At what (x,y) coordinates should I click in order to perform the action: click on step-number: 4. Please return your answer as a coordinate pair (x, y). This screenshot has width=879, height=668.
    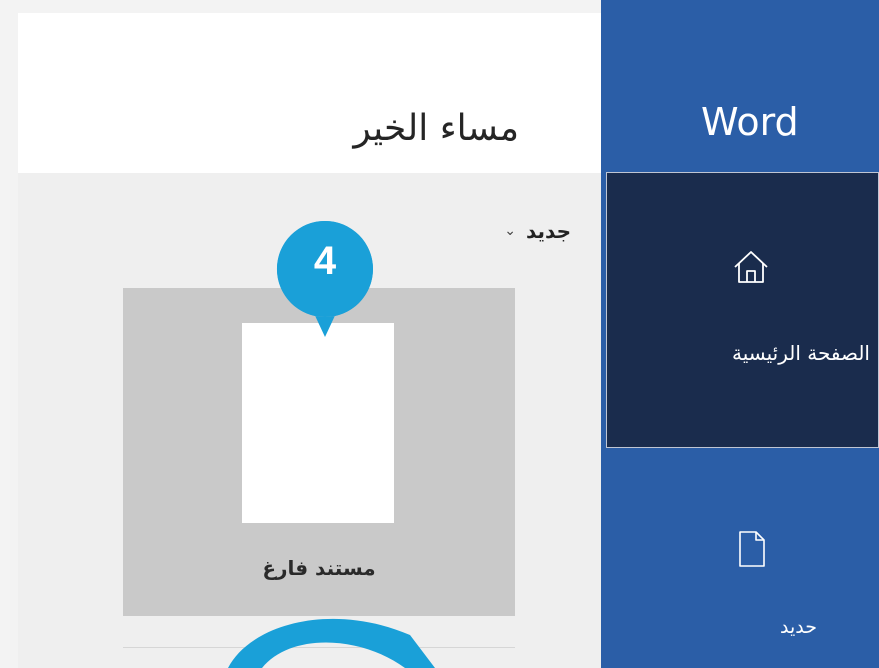
    Looking at the image, I should click on (325, 261).